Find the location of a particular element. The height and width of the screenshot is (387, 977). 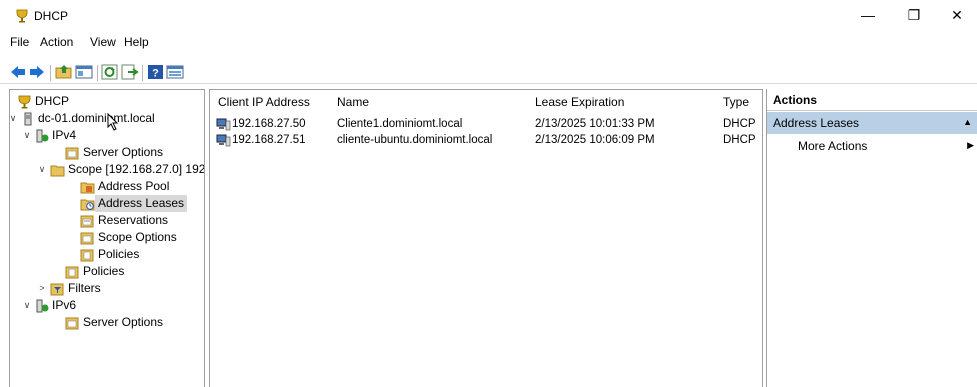

tree-item-scope-policies: Policies is located at coordinates (76, 254).